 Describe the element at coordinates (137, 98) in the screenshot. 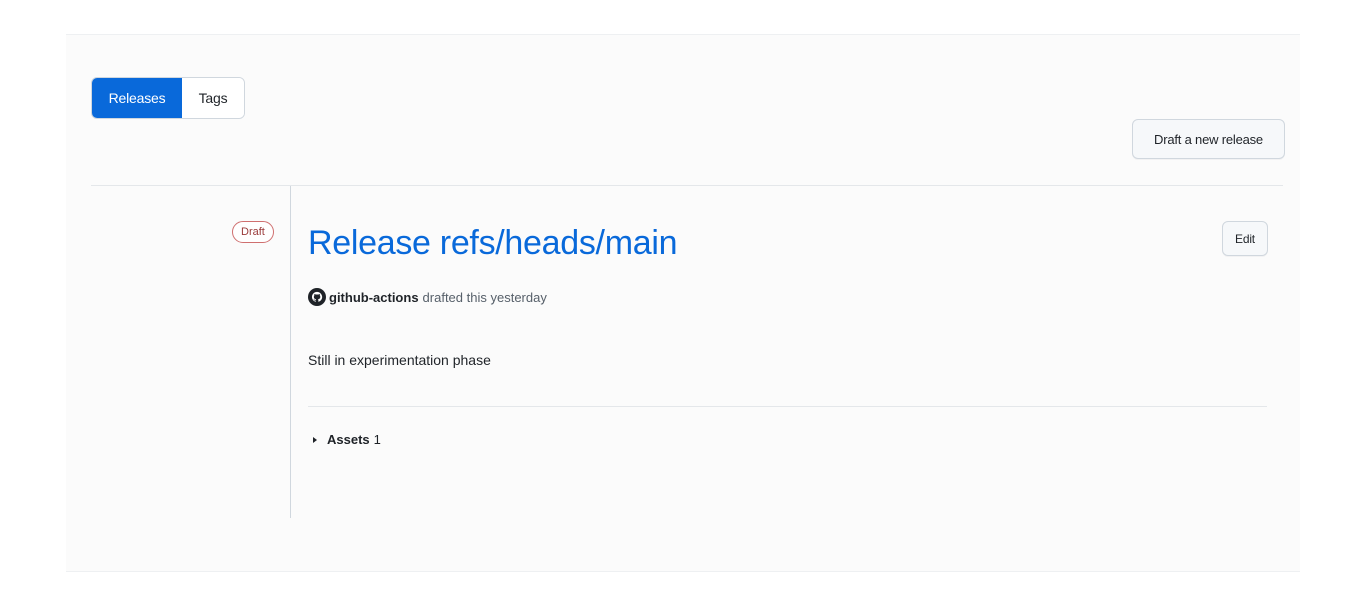

I see `tab-releases: Releases` at that location.